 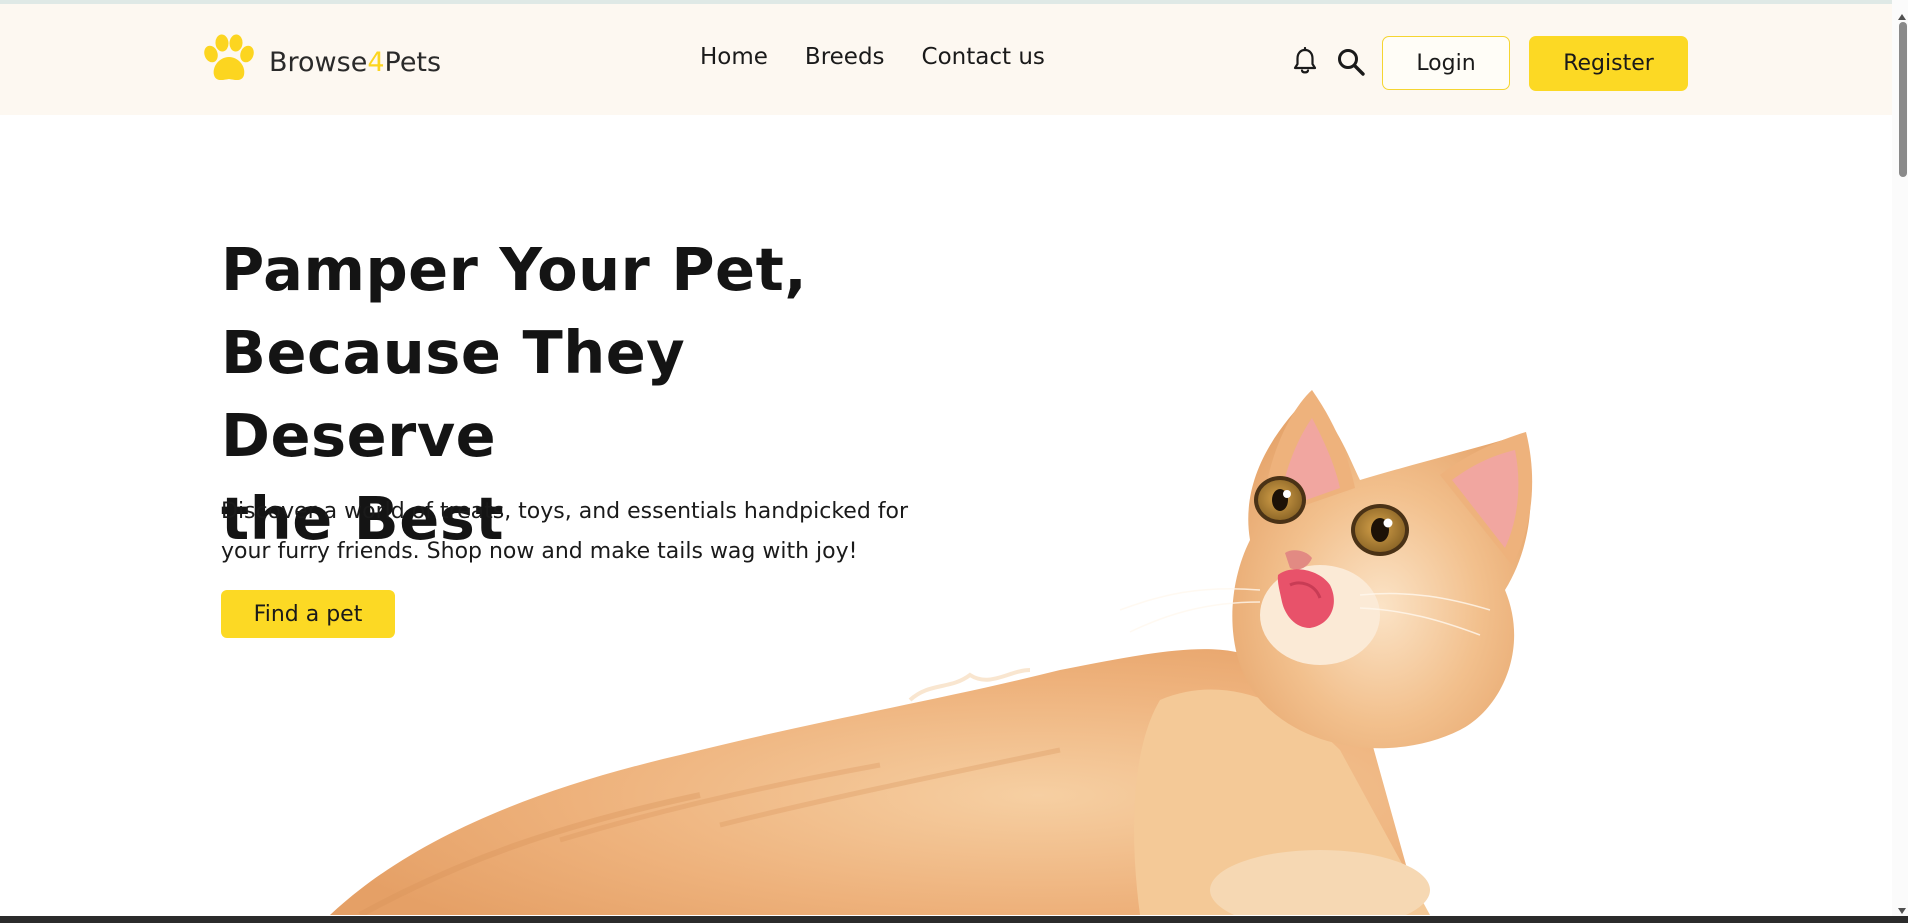 What do you see at coordinates (1903, 99) in the screenshot?
I see `scrollbar-thumb` at bounding box center [1903, 99].